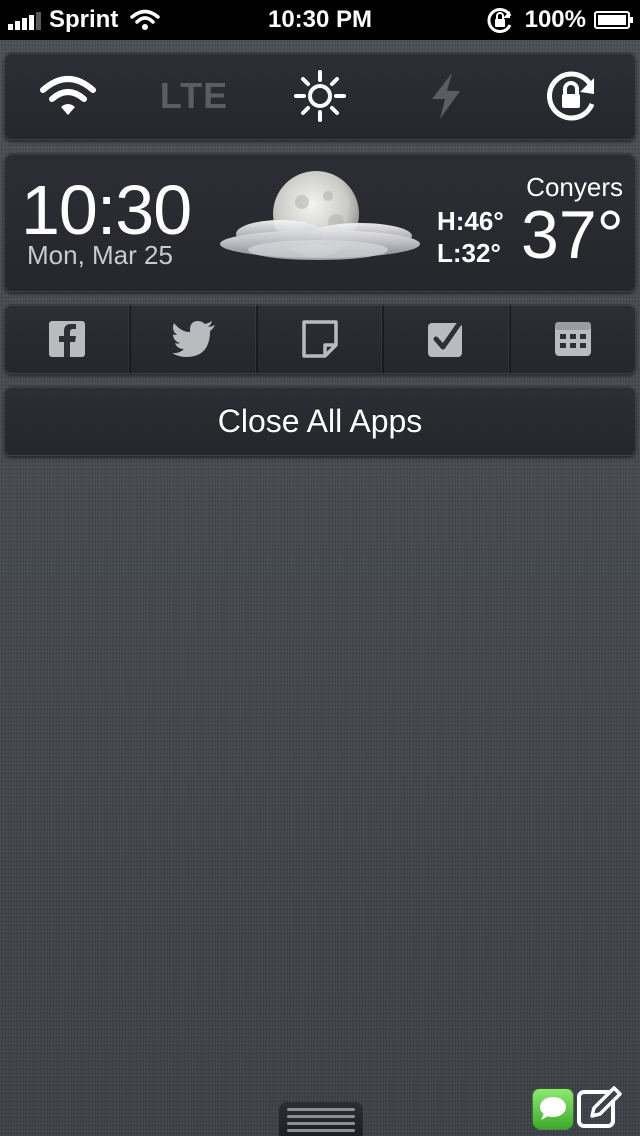 Image resolution: width=640 pixels, height=1136 pixels. I want to click on facebook-icon, so click(67, 339).